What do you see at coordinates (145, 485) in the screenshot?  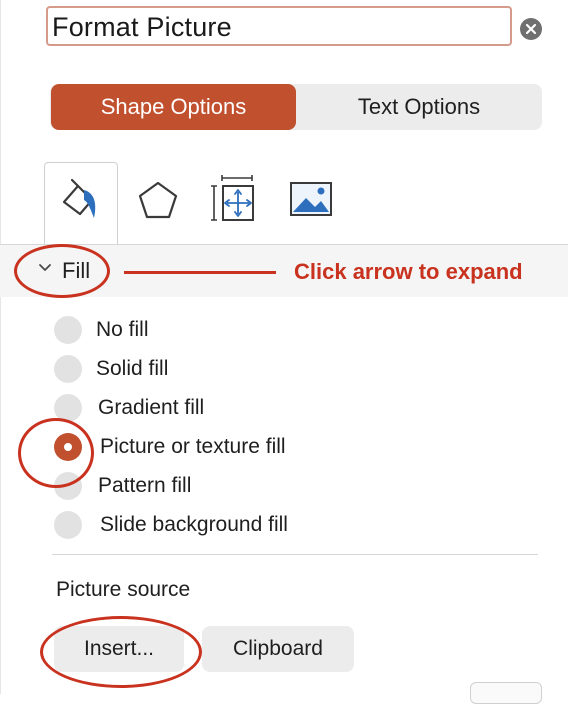 I see `option-label-pattern-fill: Pattern fill` at bounding box center [145, 485].